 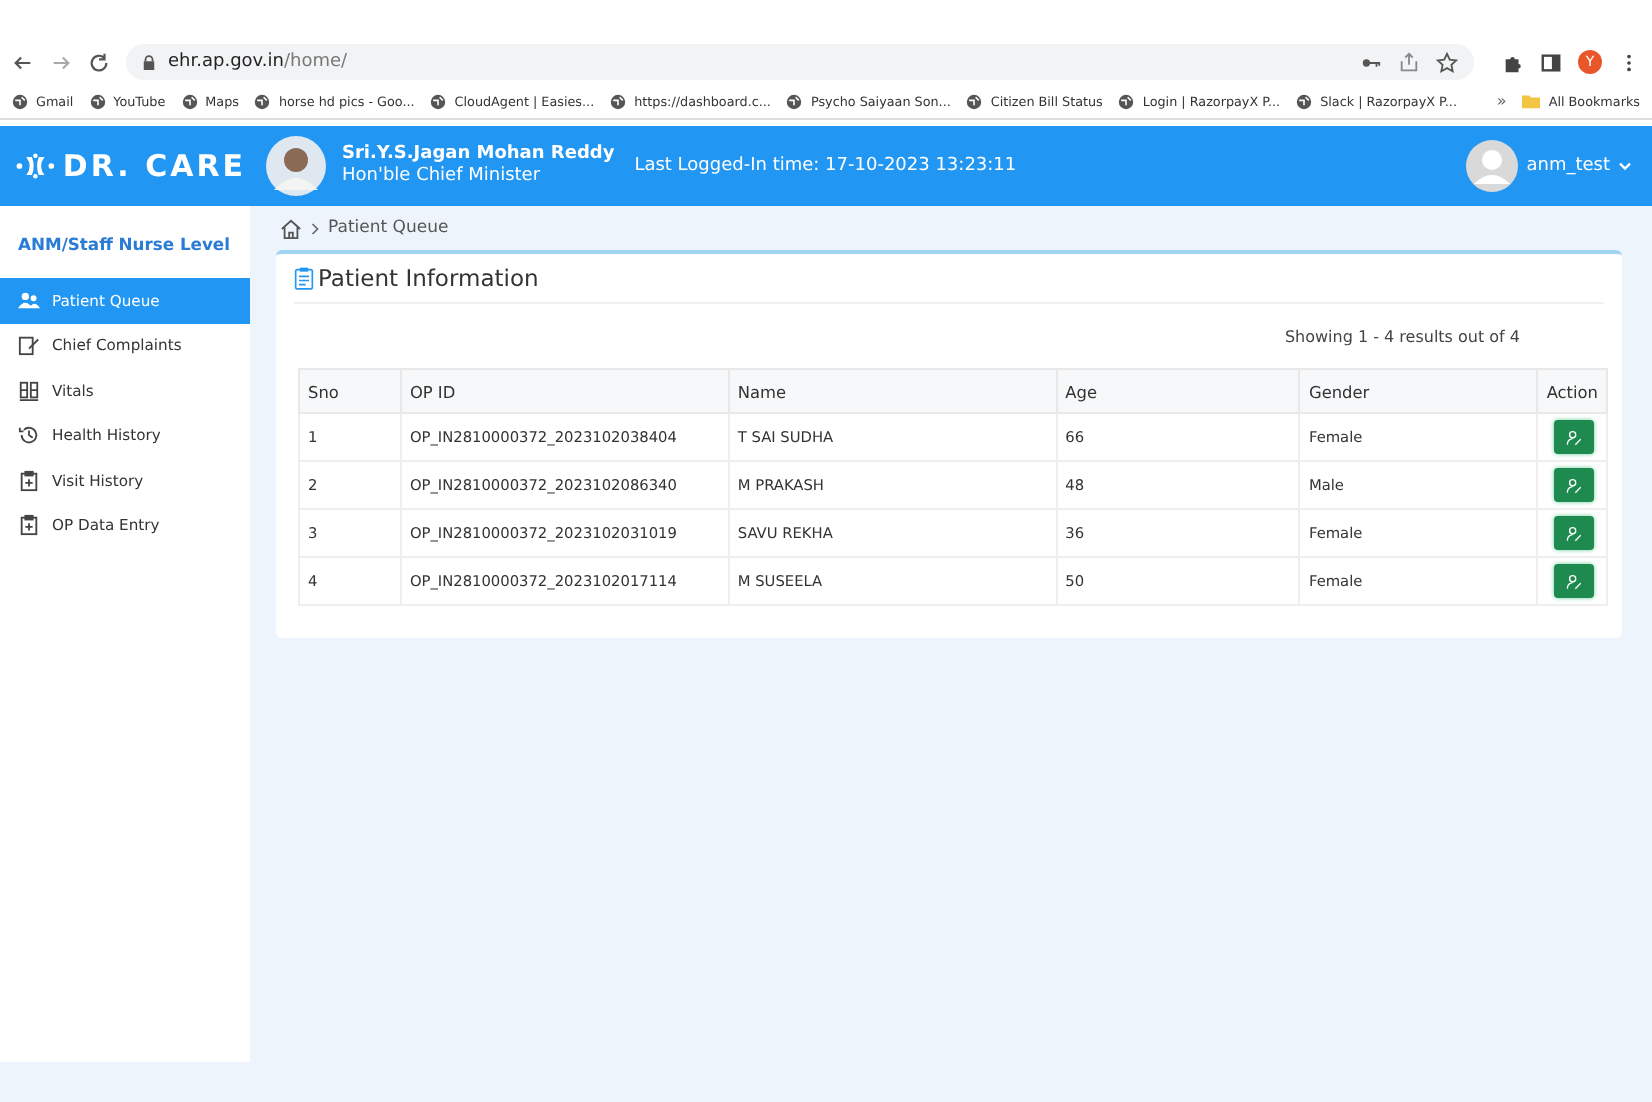 I want to click on logo-text: DR. CARE, so click(x=154, y=166).